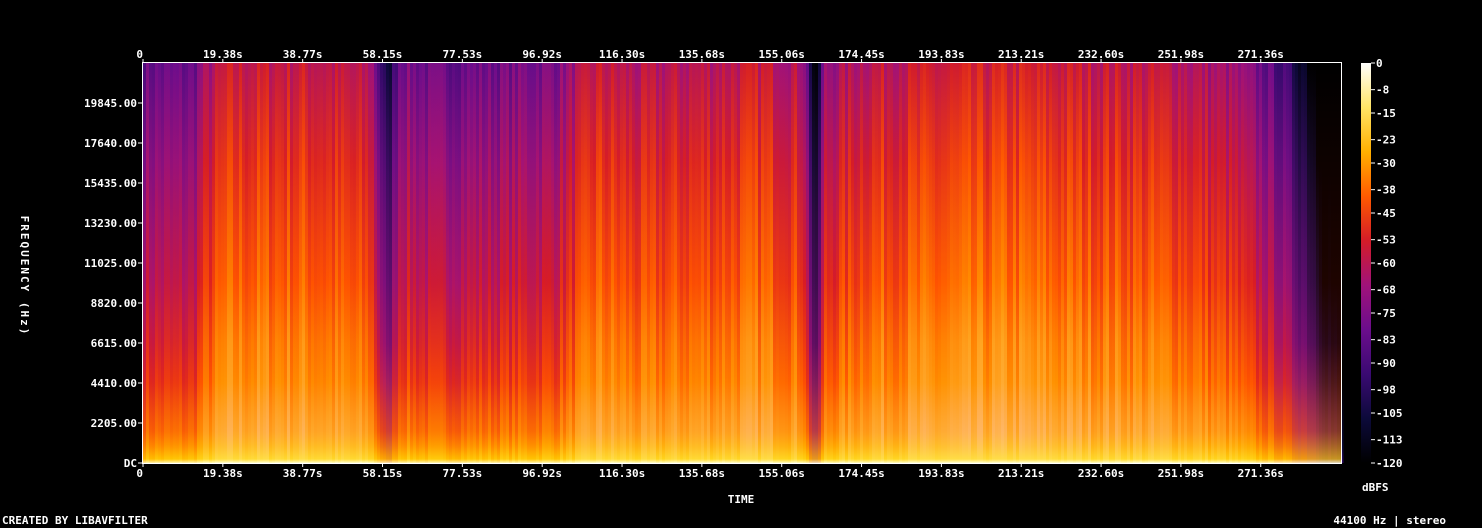 The width and height of the screenshot is (1482, 528). Describe the element at coordinates (1386, 290) in the screenshot. I see `colorbar-tick-label: -68` at that location.